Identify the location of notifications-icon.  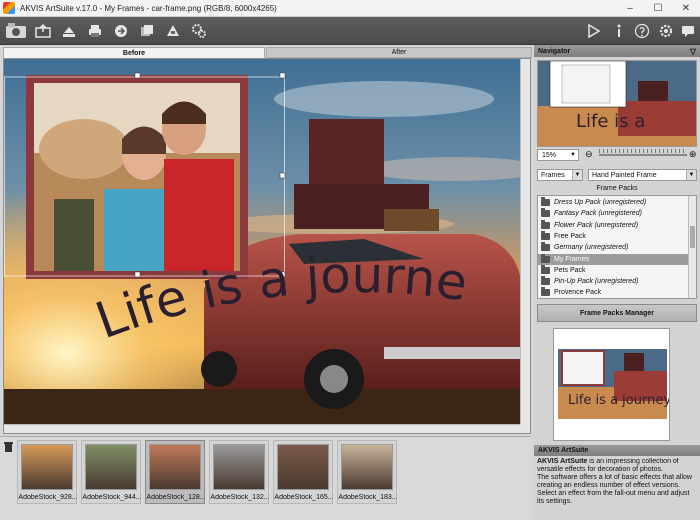
(688, 31).